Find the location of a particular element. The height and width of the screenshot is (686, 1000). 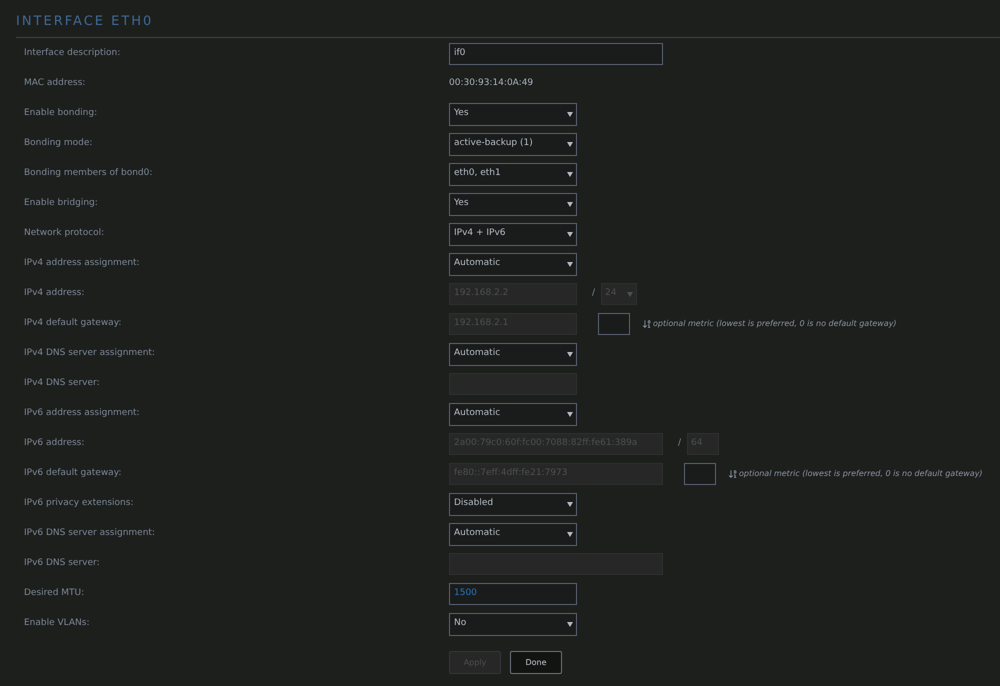

field-label: IPv6 DNS server assignment: is located at coordinates (90, 533).